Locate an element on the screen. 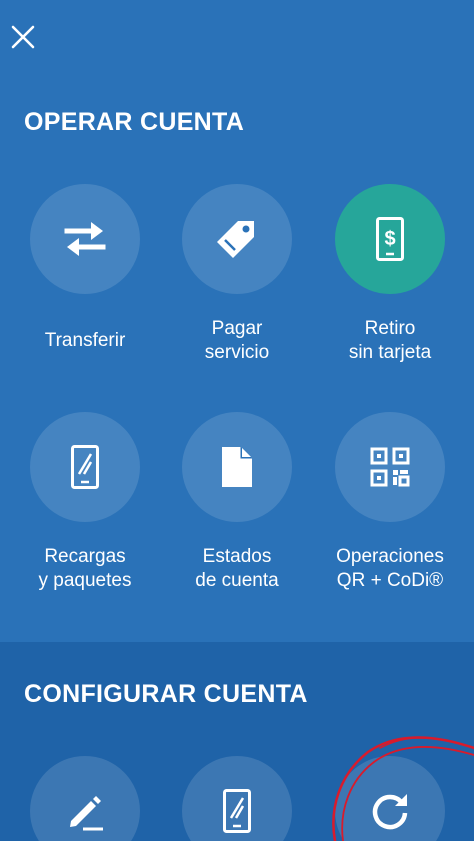 Image resolution: width=474 pixels, height=841 pixels. transfer-circle is located at coordinates (85, 239).